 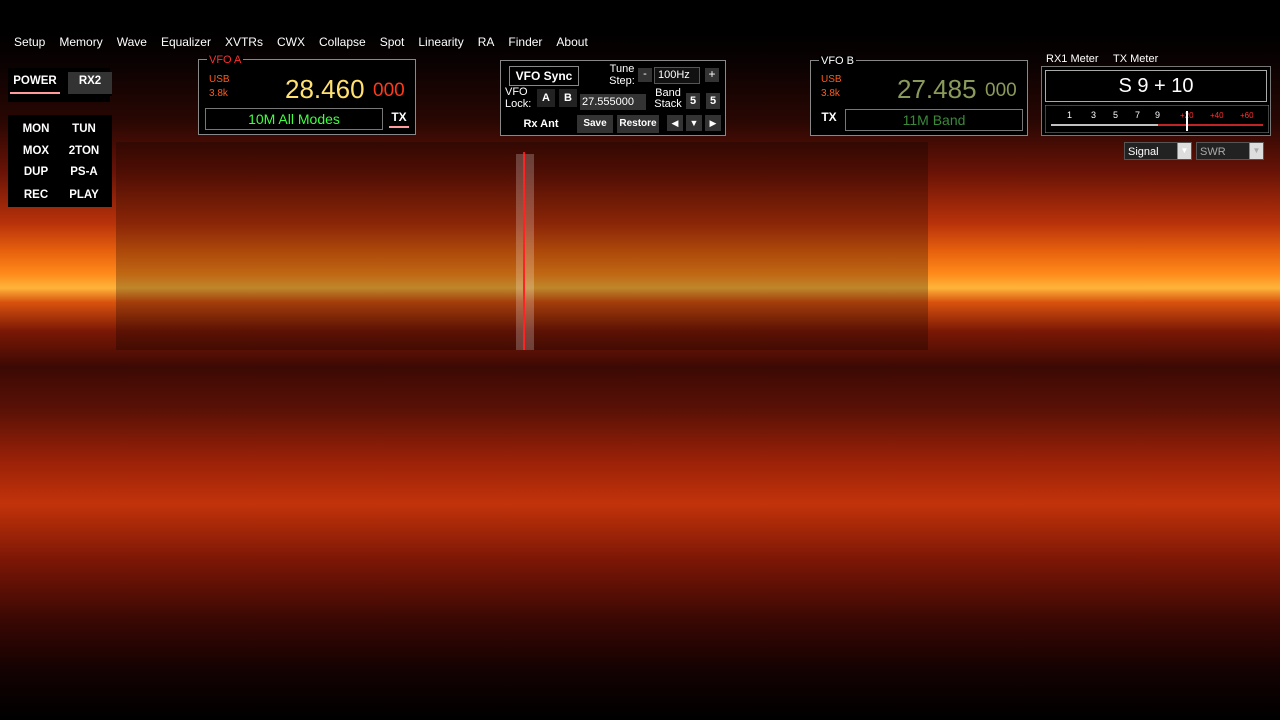 I want to click on rx-ant-button: Rx Ant, so click(x=541, y=124).